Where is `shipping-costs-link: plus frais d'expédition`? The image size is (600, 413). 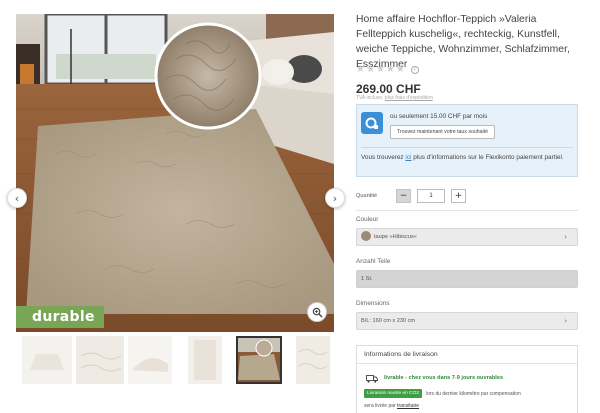
shipping-costs-link: plus frais d'expédition is located at coordinates (409, 98).